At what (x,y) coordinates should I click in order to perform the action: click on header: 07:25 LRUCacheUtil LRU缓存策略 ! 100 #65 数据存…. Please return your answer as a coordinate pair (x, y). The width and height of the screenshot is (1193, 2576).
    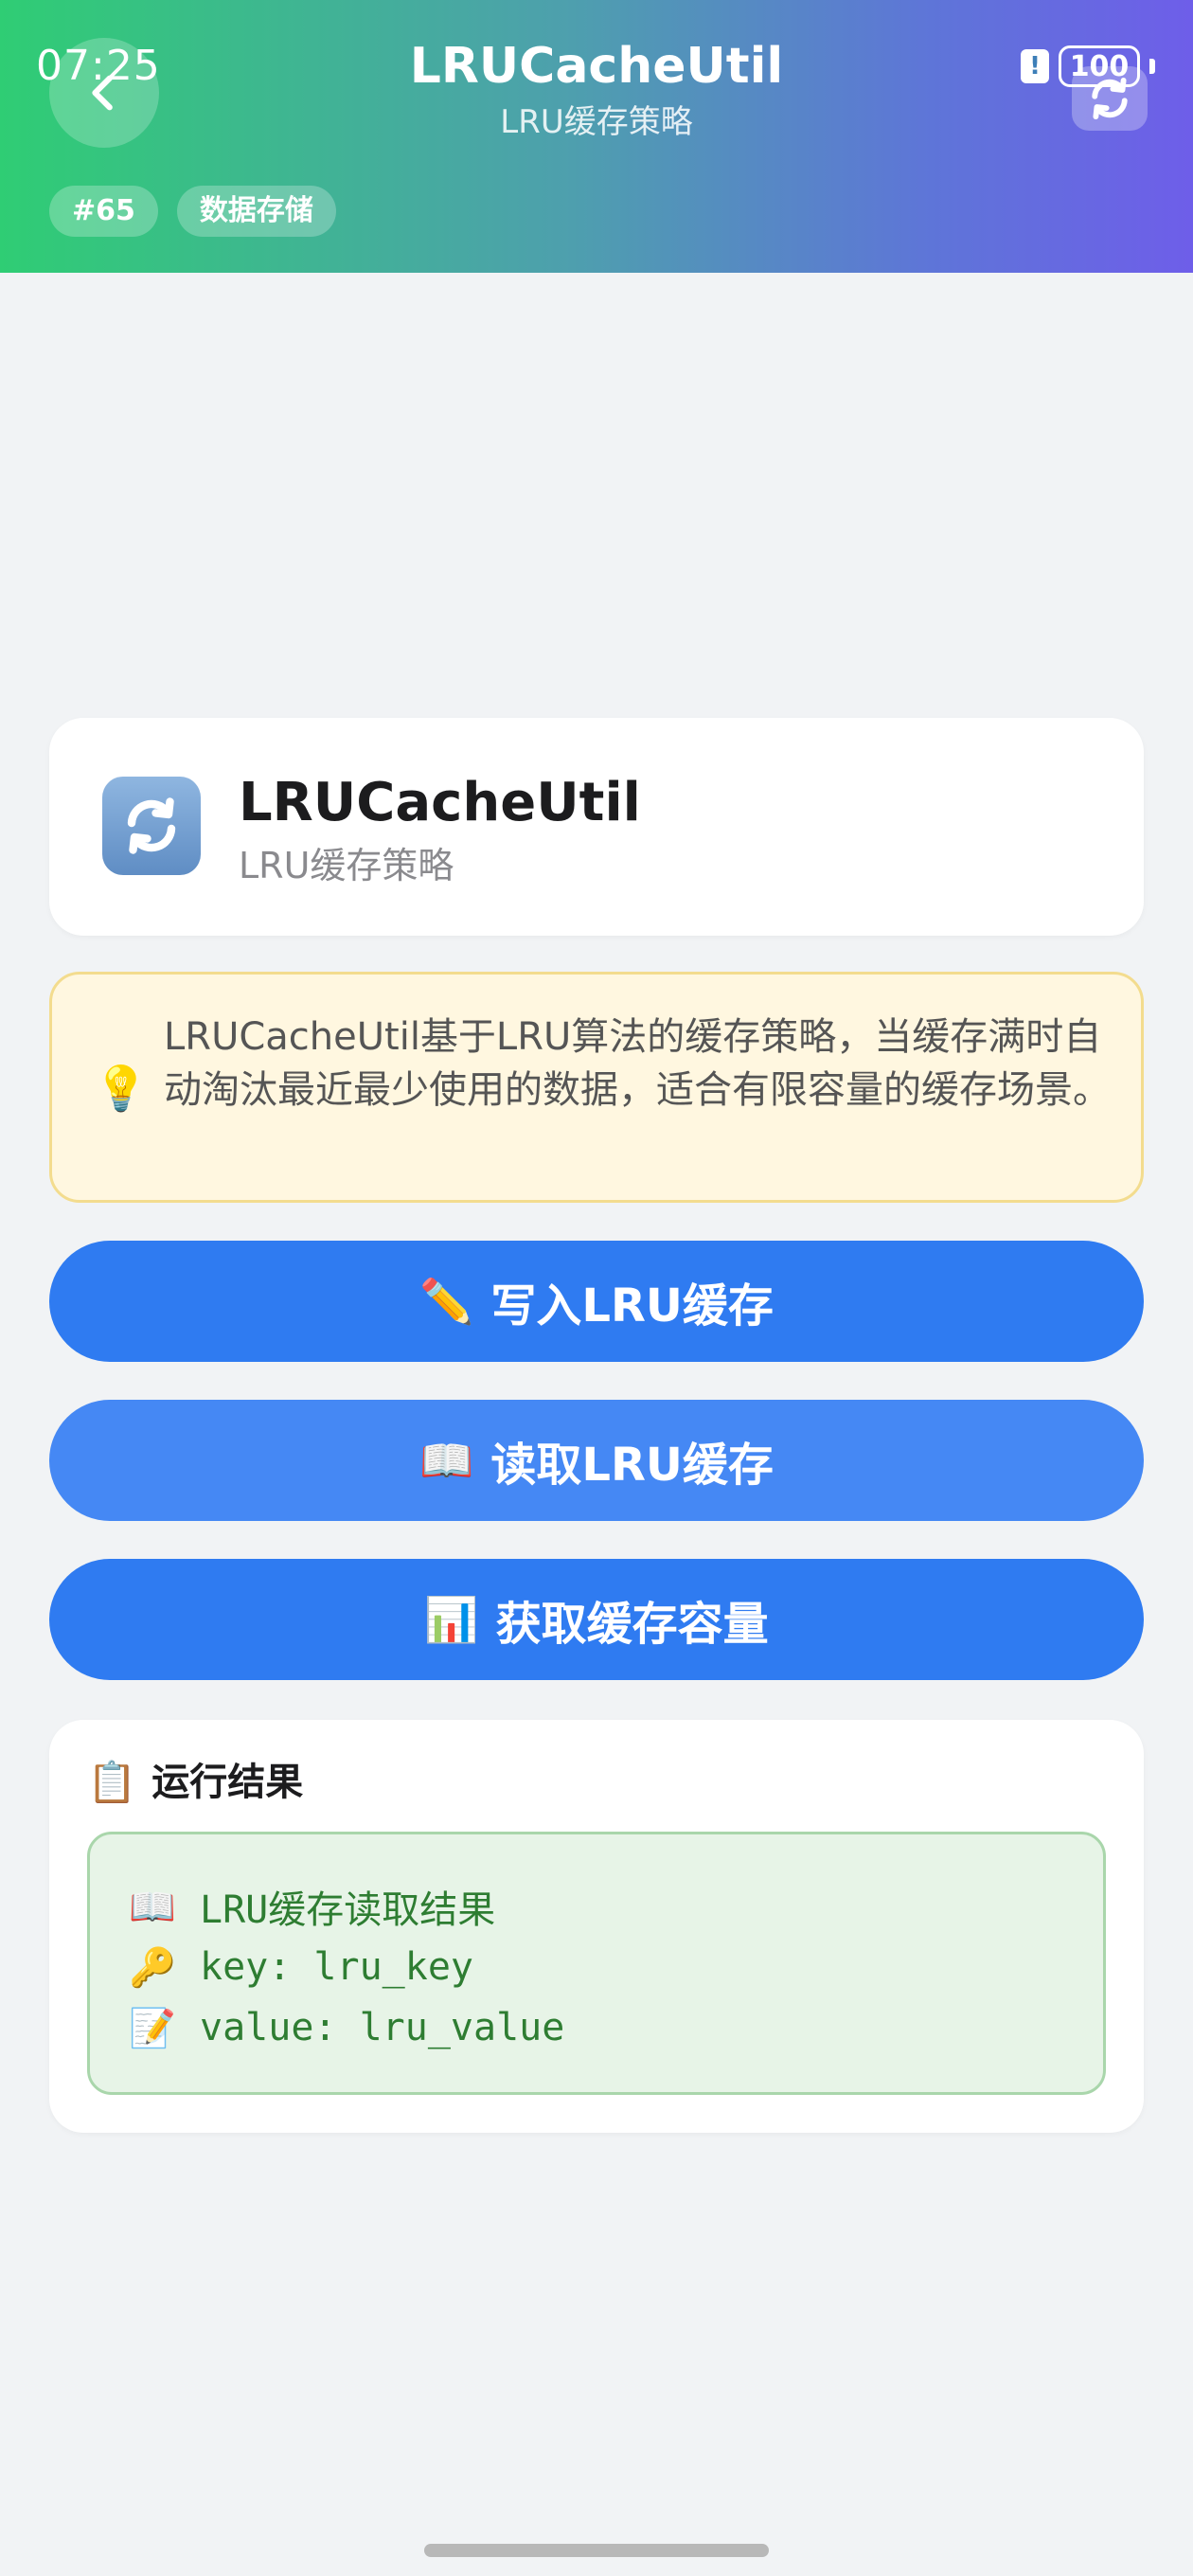
    Looking at the image, I should click on (596, 136).